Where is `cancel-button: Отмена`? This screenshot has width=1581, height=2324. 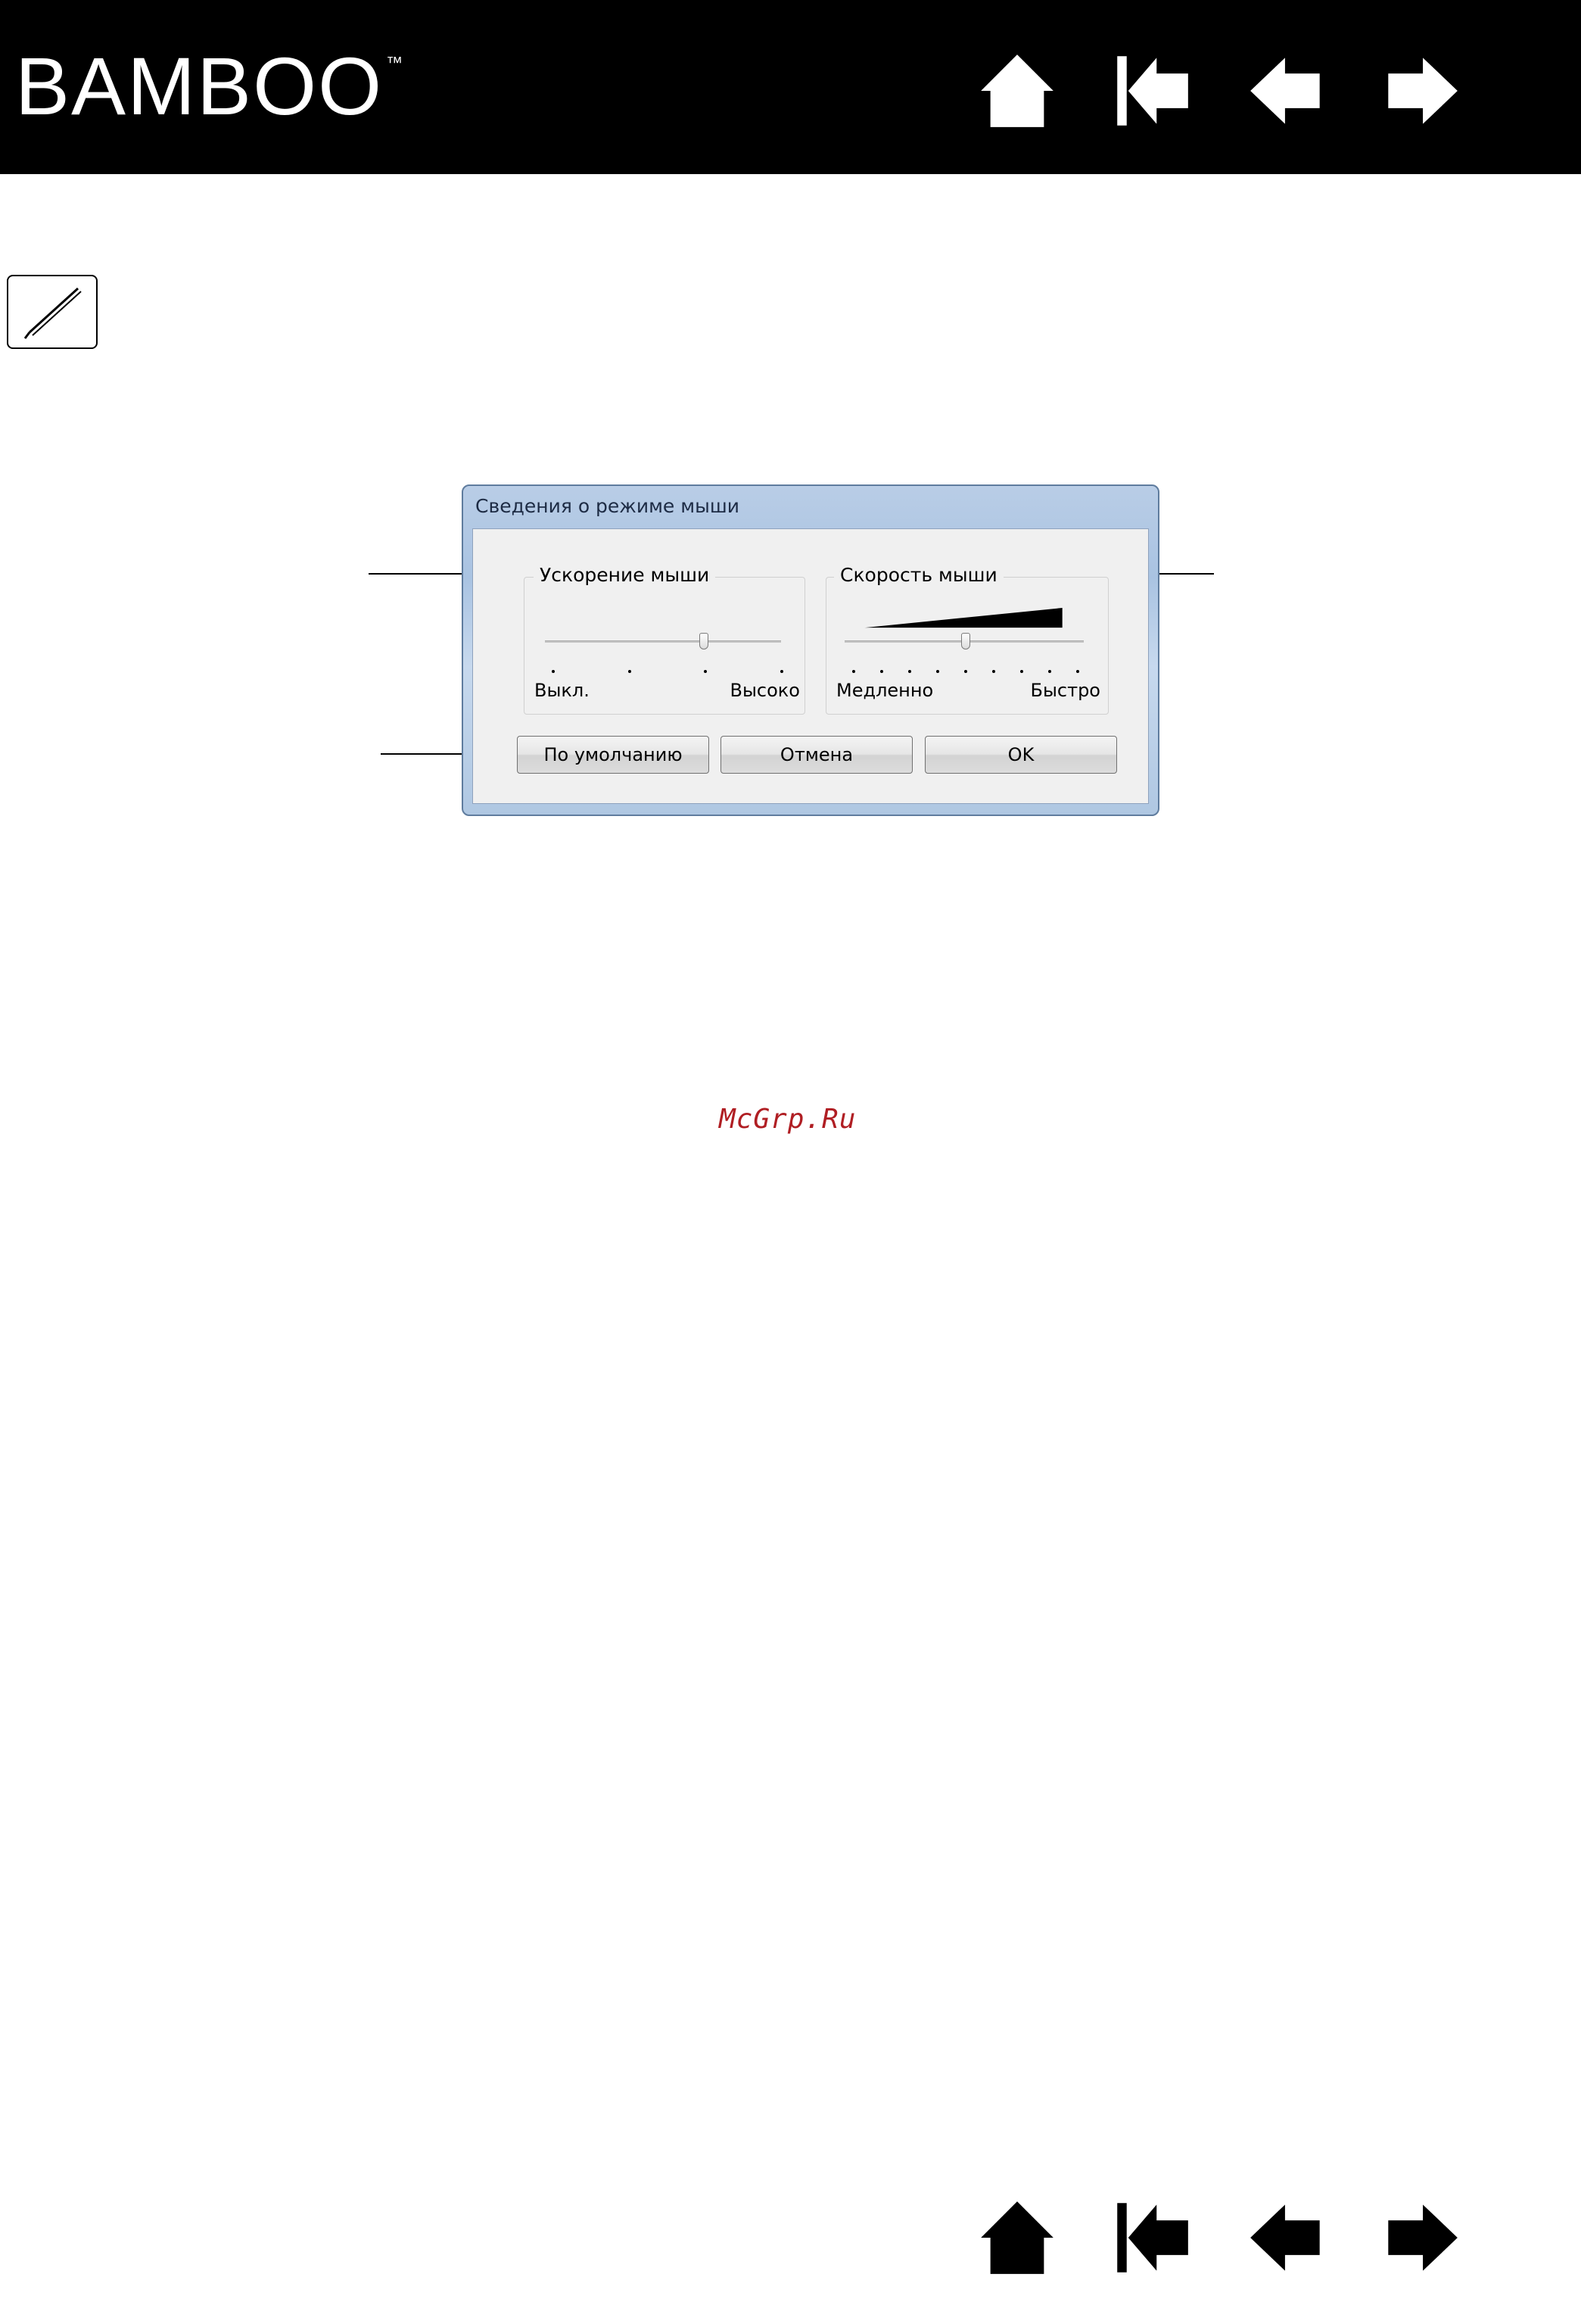 cancel-button: Отмена is located at coordinates (816, 755).